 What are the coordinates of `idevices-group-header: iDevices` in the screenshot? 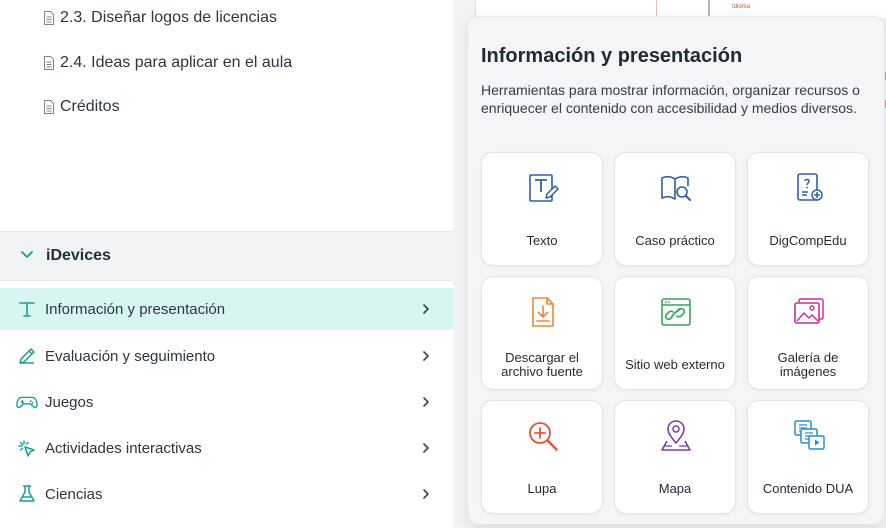 It's located at (226, 256).